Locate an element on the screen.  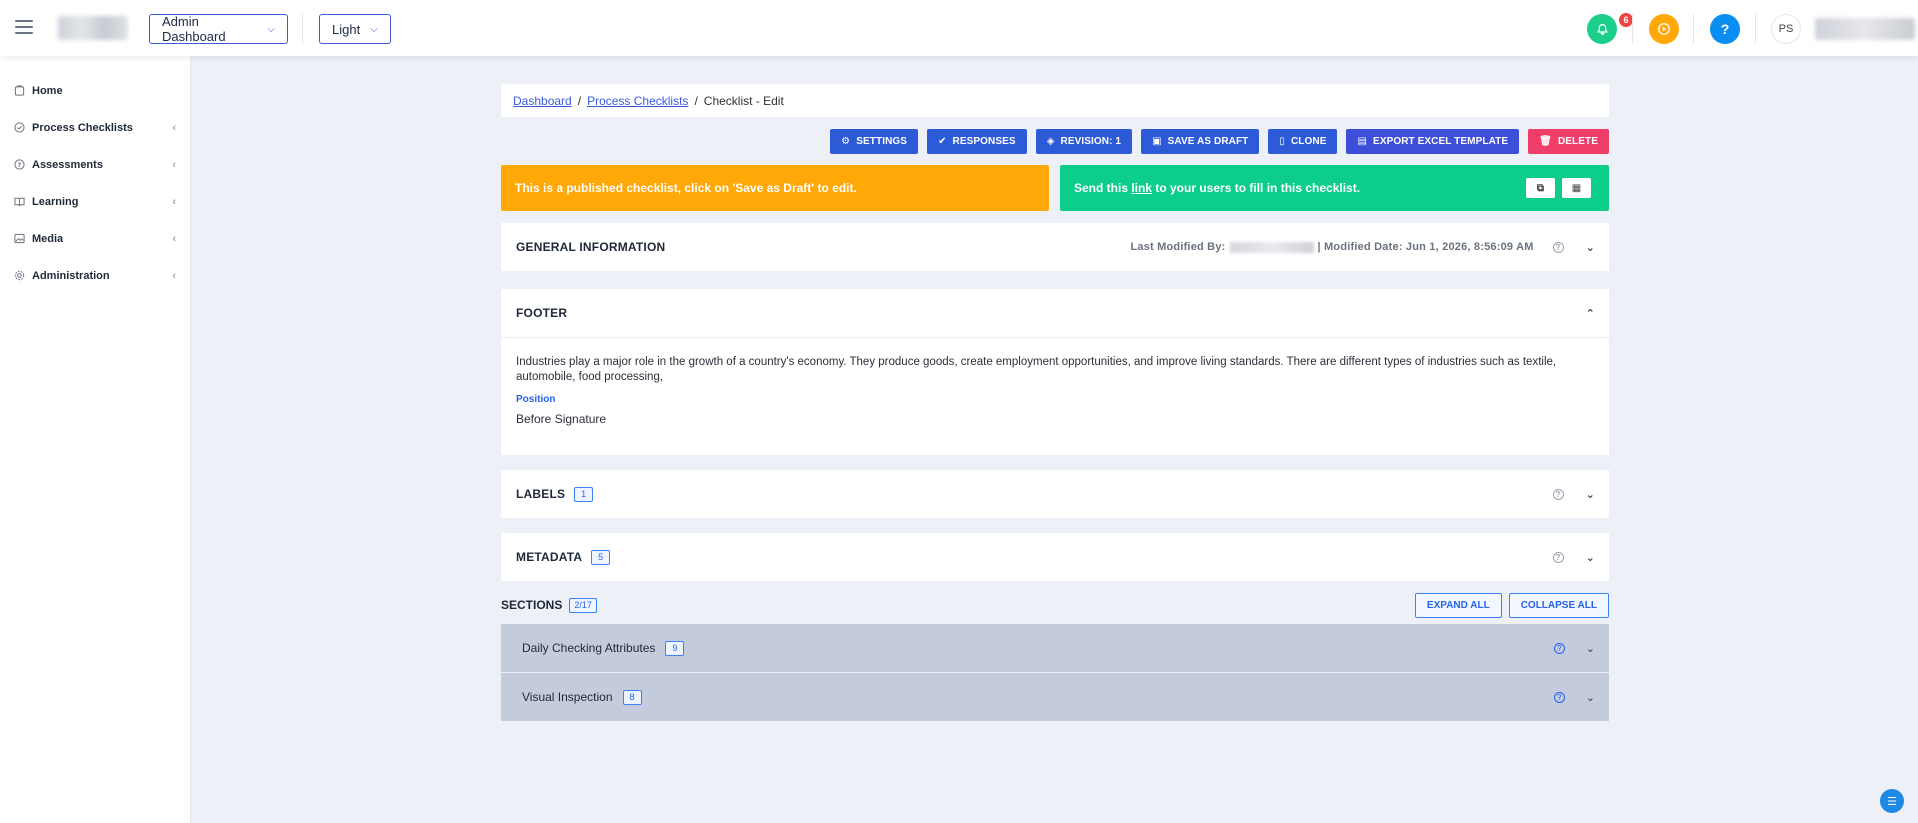
clone-button: ▯ CLONE is located at coordinates (1303, 141).